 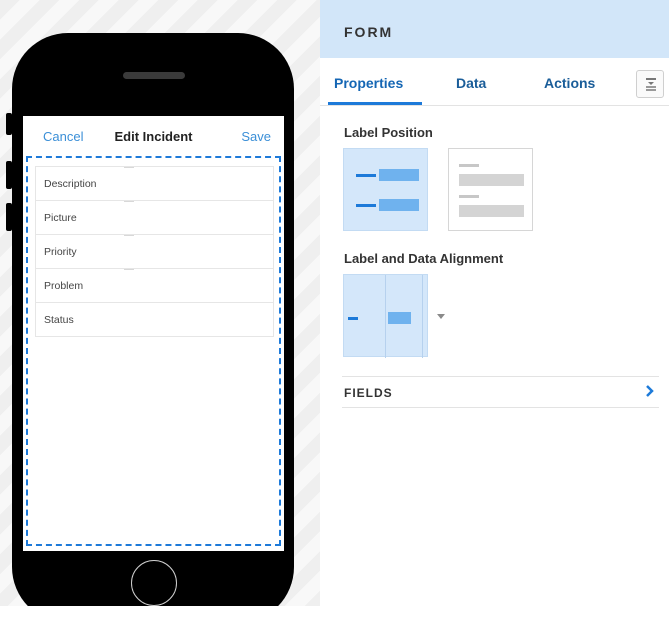 I want to click on field-label: Description, so click(x=70, y=184).